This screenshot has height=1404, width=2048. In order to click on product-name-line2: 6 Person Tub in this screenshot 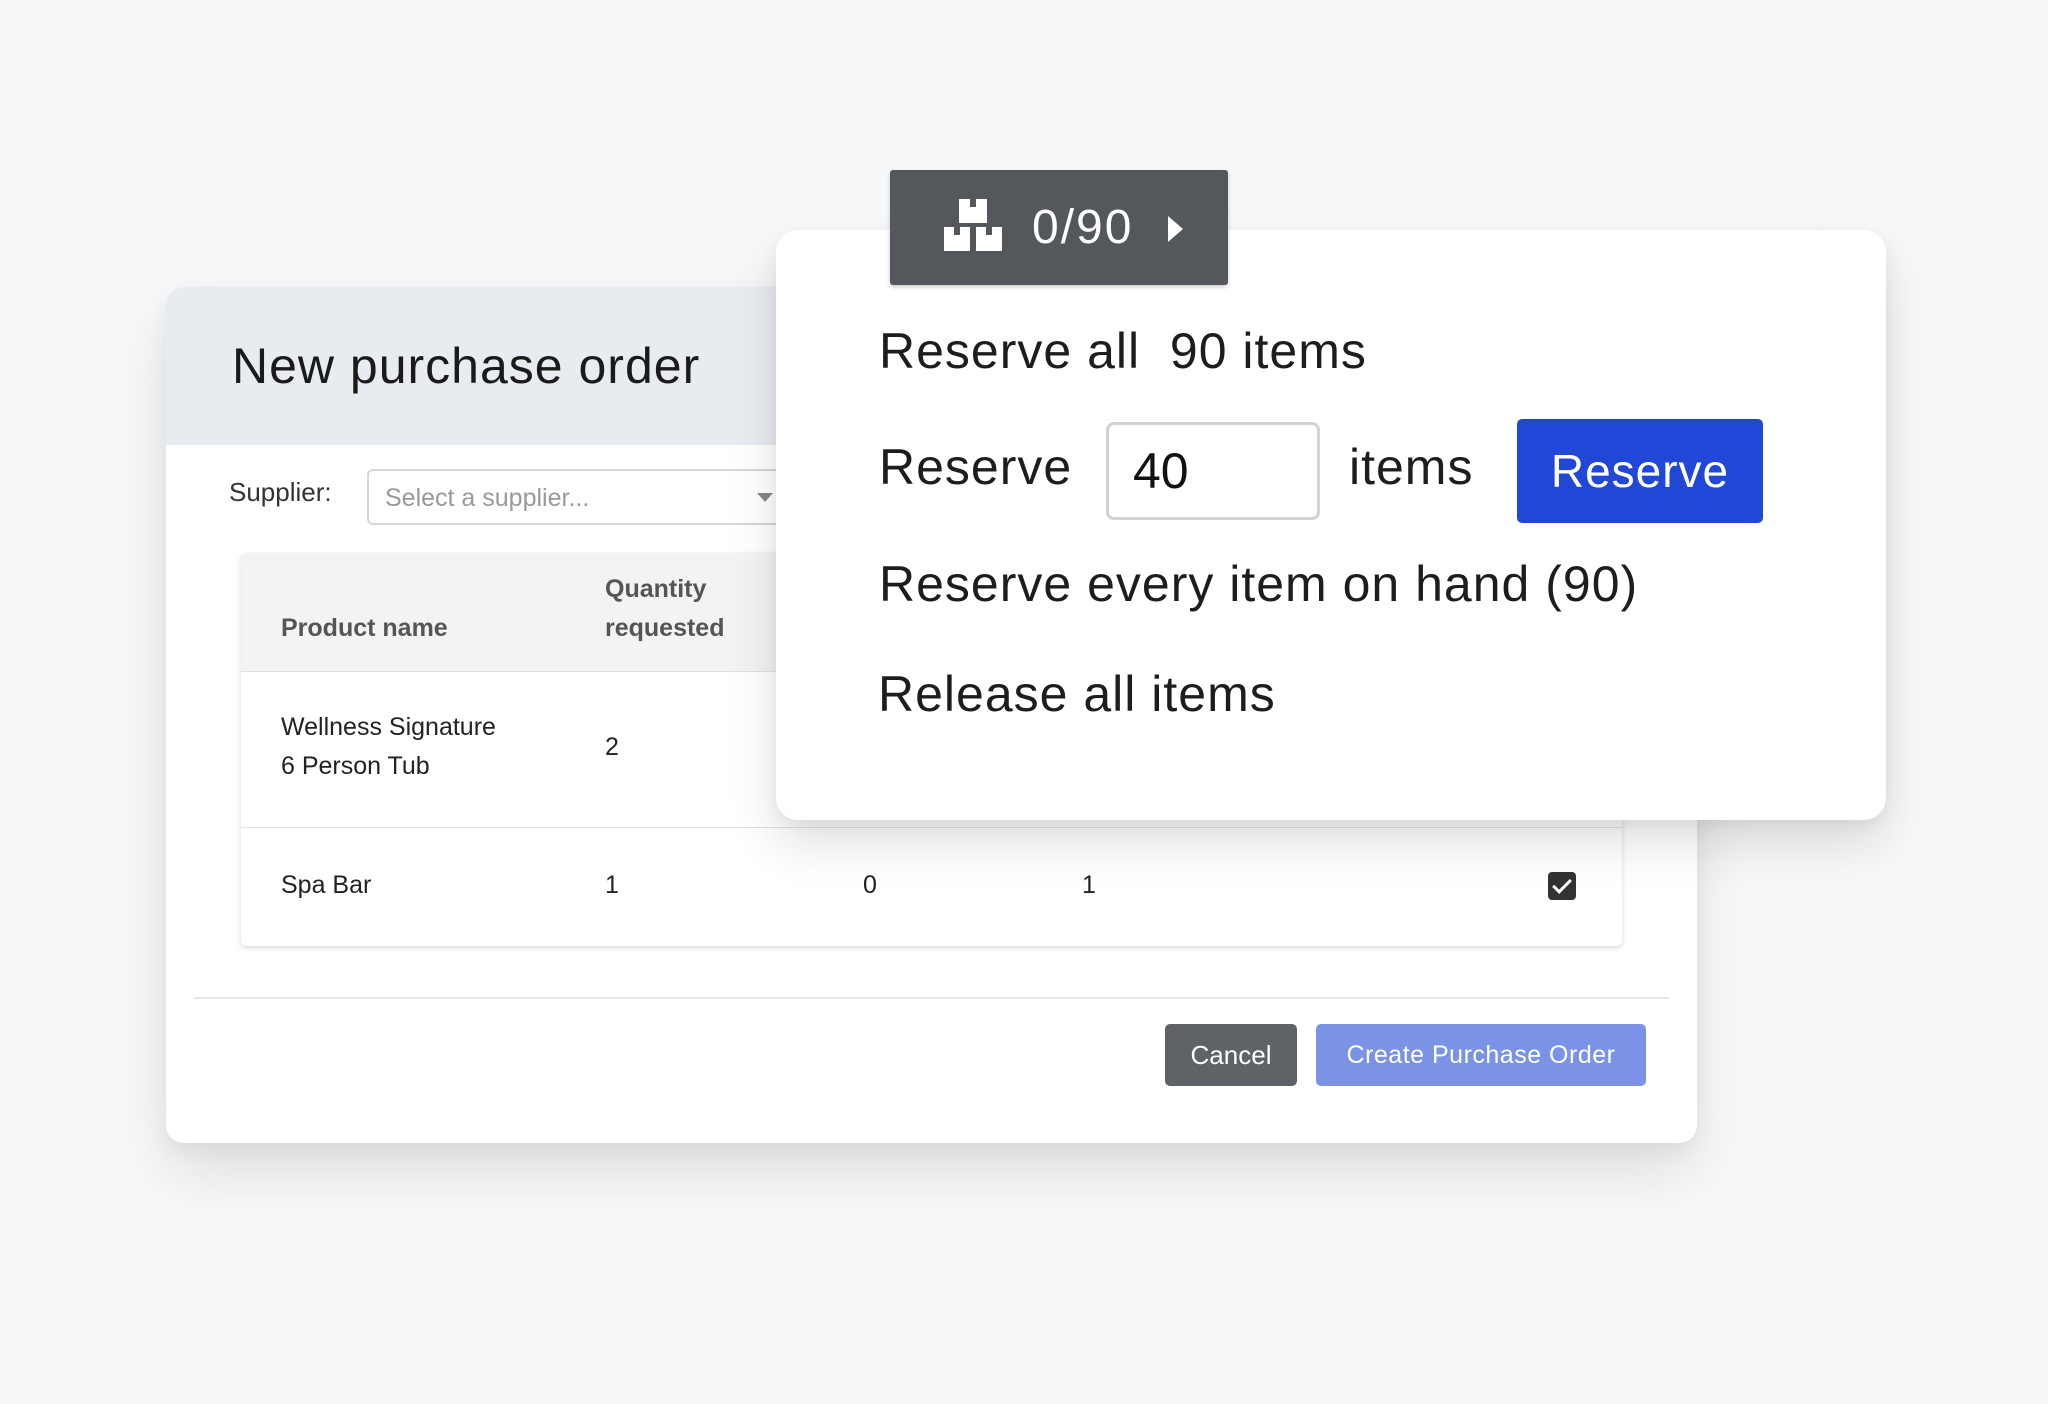, I will do `click(355, 766)`.